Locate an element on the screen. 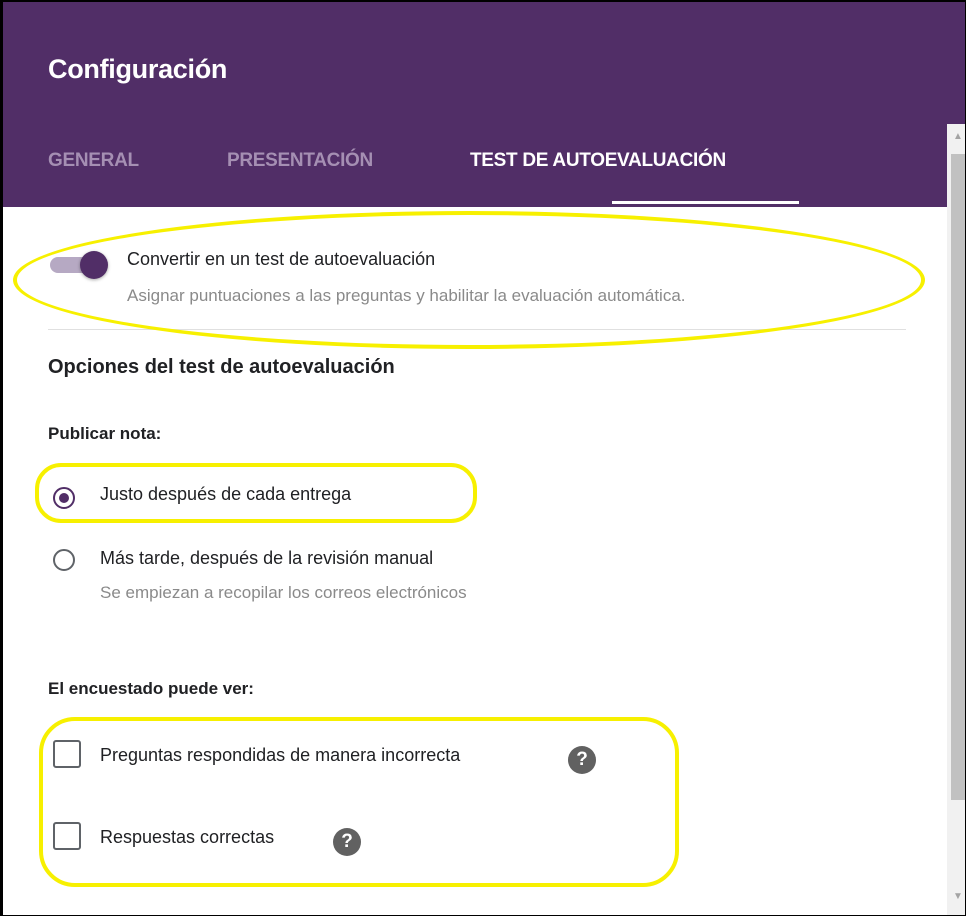 This screenshot has width=968, height=918. respondent-can-see-label: El encuestado puede ver: is located at coordinates (151, 688).